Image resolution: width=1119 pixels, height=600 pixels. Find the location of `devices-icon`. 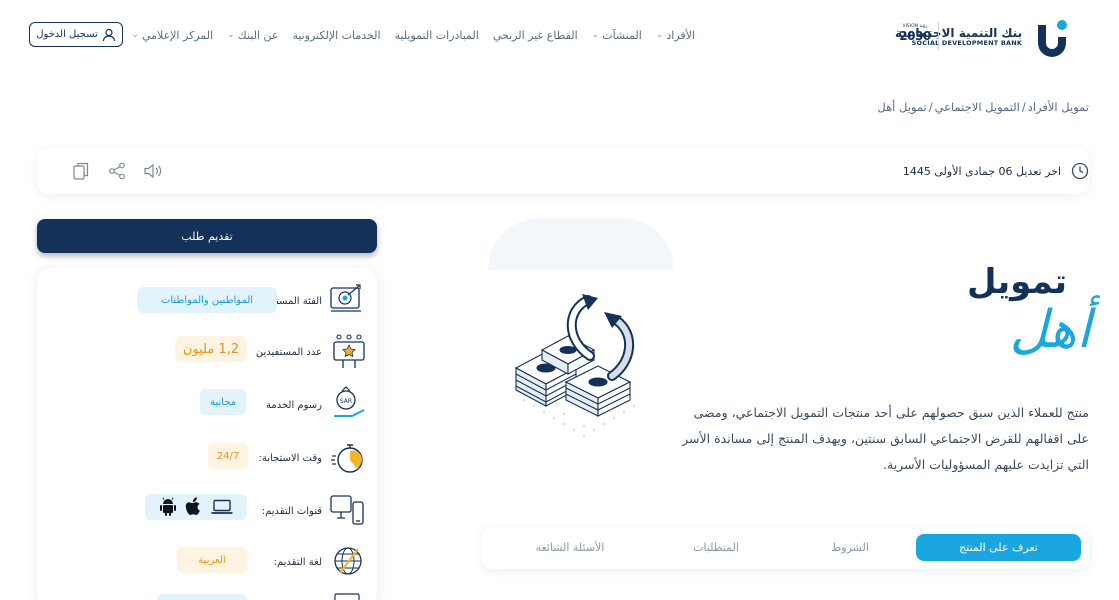

devices-icon is located at coordinates (347, 510).